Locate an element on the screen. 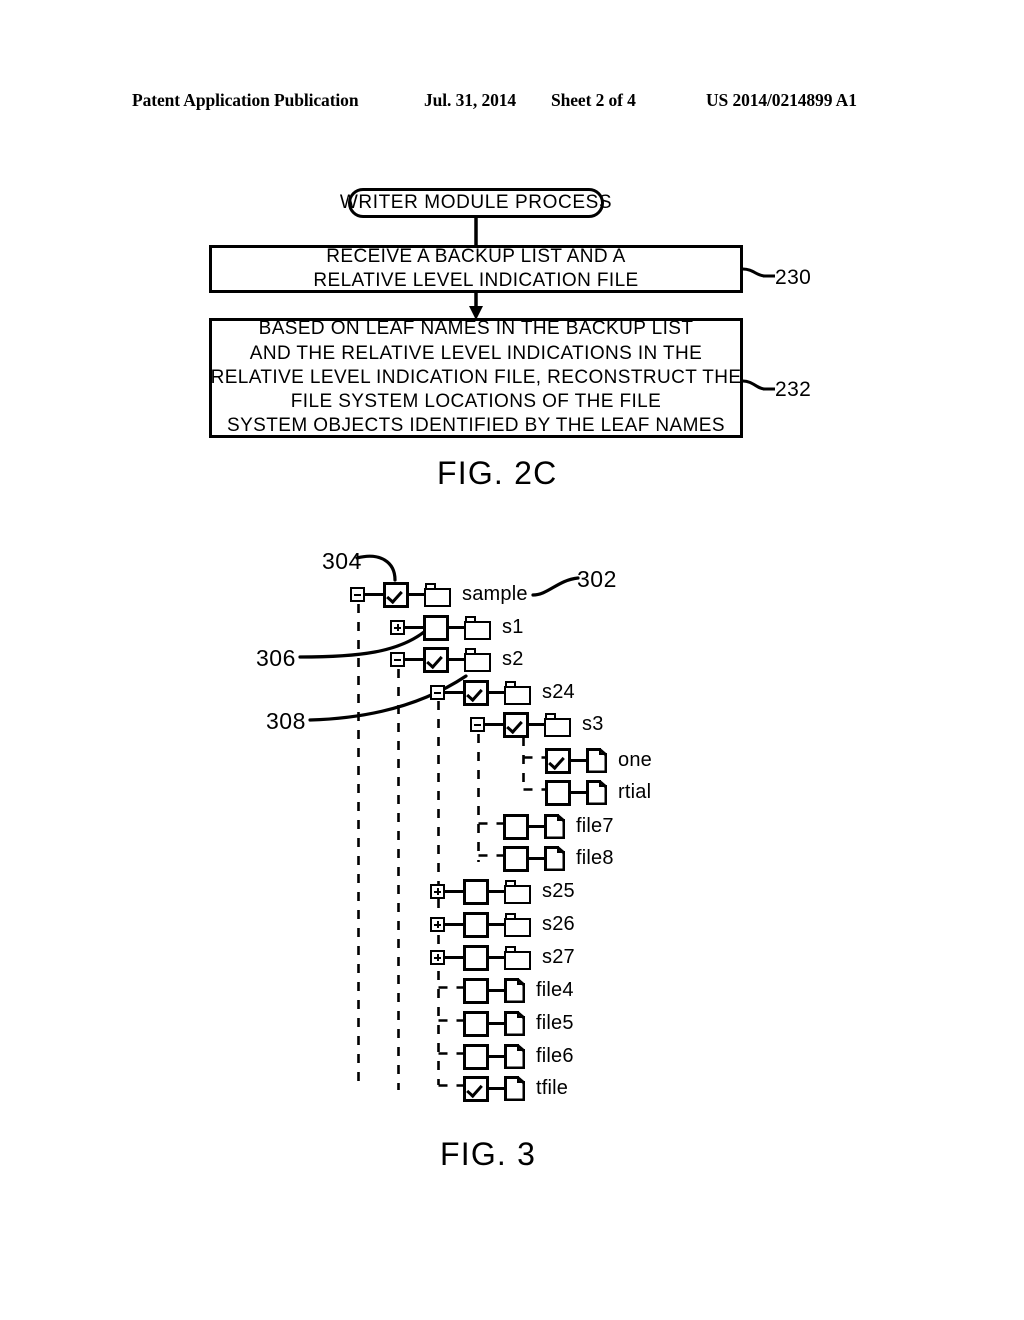 The image size is (1024, 1320). tree-node-label: s2 is located at coordinates (513, 659).